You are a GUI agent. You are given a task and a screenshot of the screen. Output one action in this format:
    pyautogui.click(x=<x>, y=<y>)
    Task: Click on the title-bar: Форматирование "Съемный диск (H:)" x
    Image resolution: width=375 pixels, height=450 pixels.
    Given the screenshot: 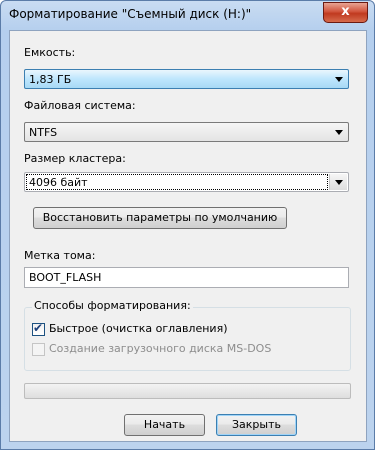 What is the action you would take?
    pyautogui.click(x=187, y=15)
    